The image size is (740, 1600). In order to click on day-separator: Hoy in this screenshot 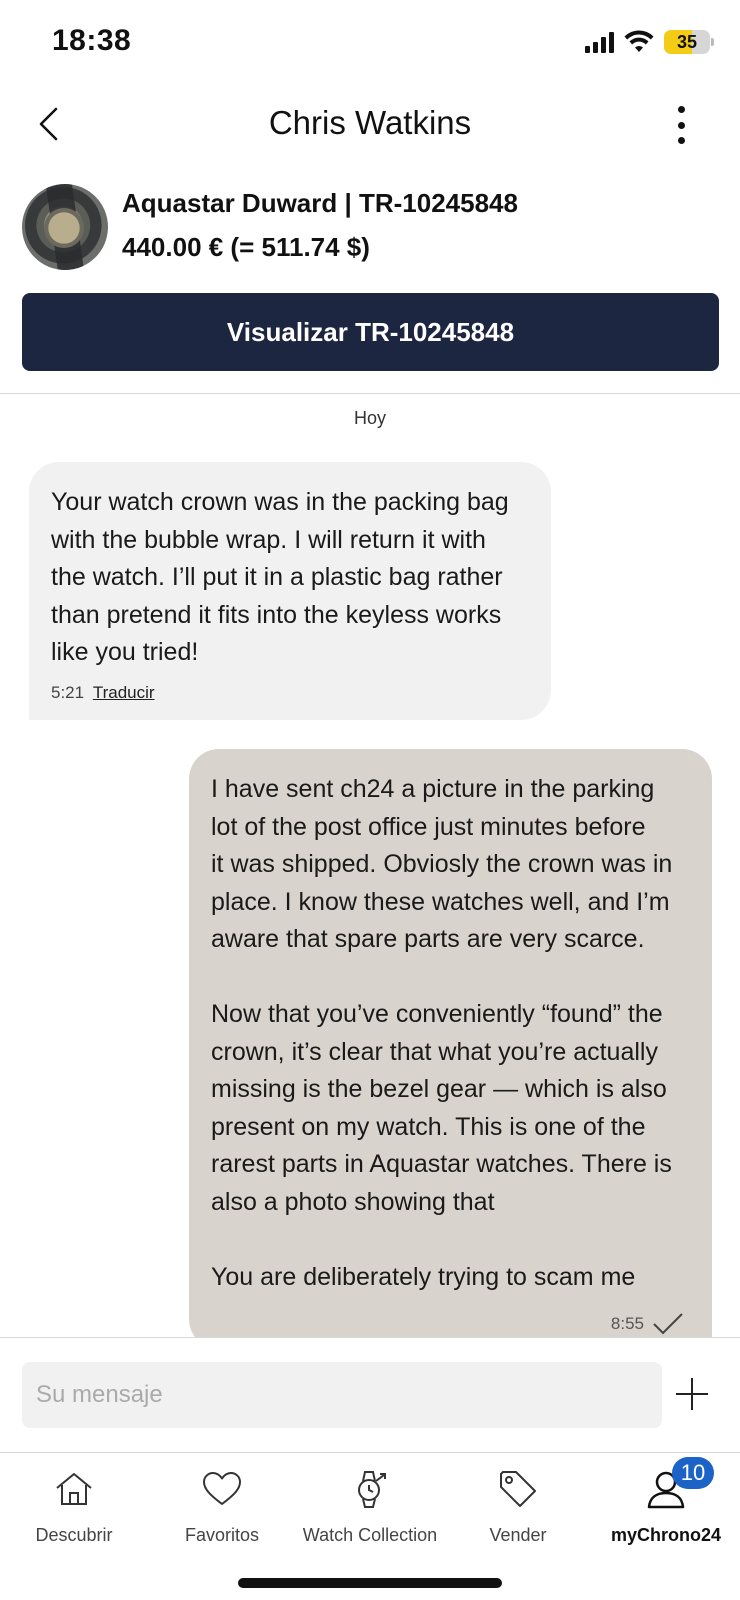, I will do `click(369, 418)`.